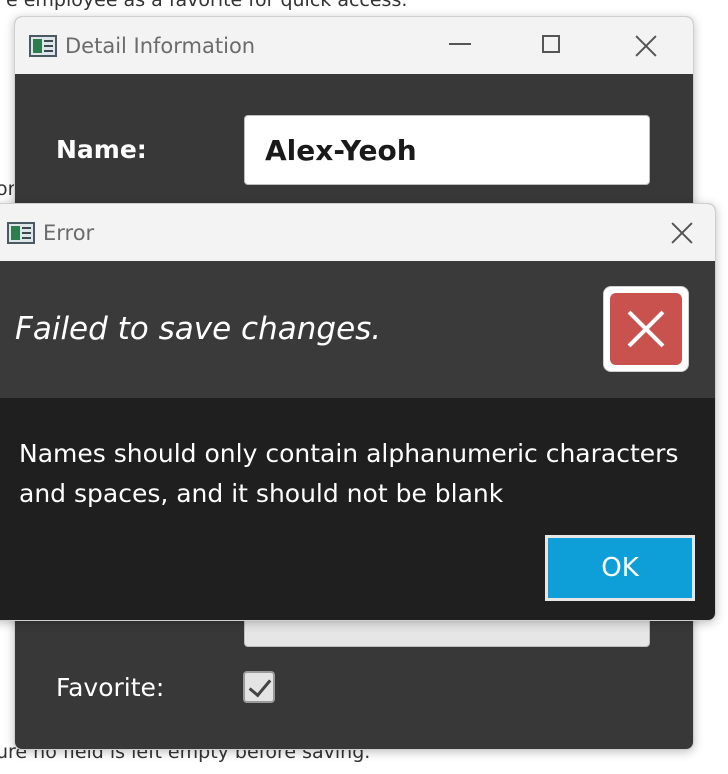 This screenshot has width=728, height=774. I want to click on maximize-icon, so click(551, 44).